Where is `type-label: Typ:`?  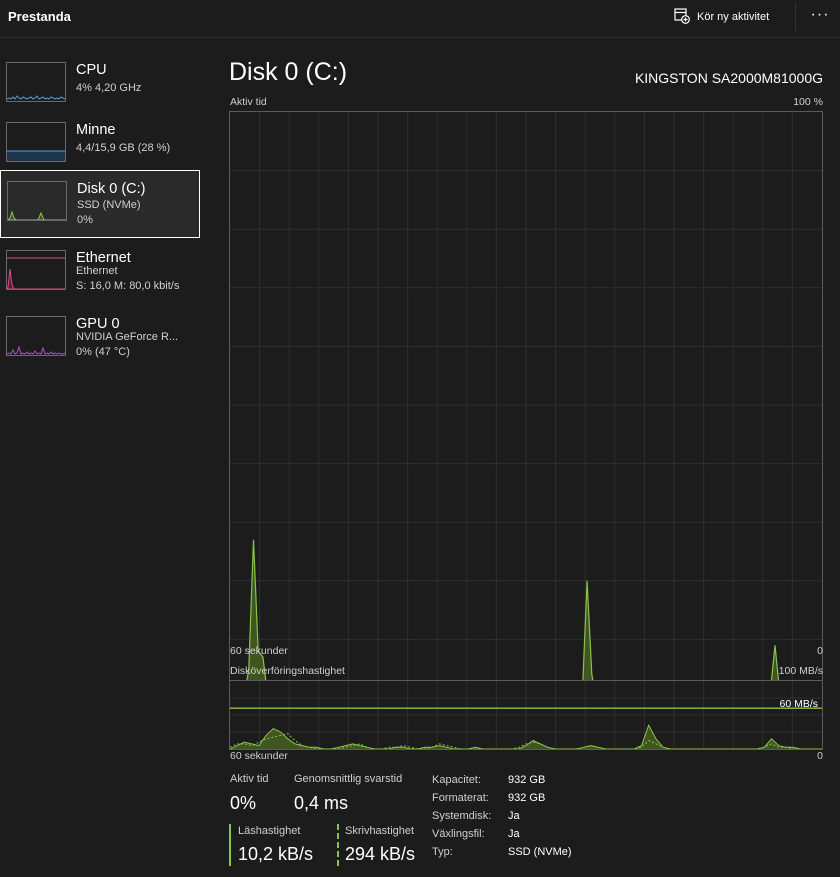 type-label: Typ: is located at coordinates (442, 852).